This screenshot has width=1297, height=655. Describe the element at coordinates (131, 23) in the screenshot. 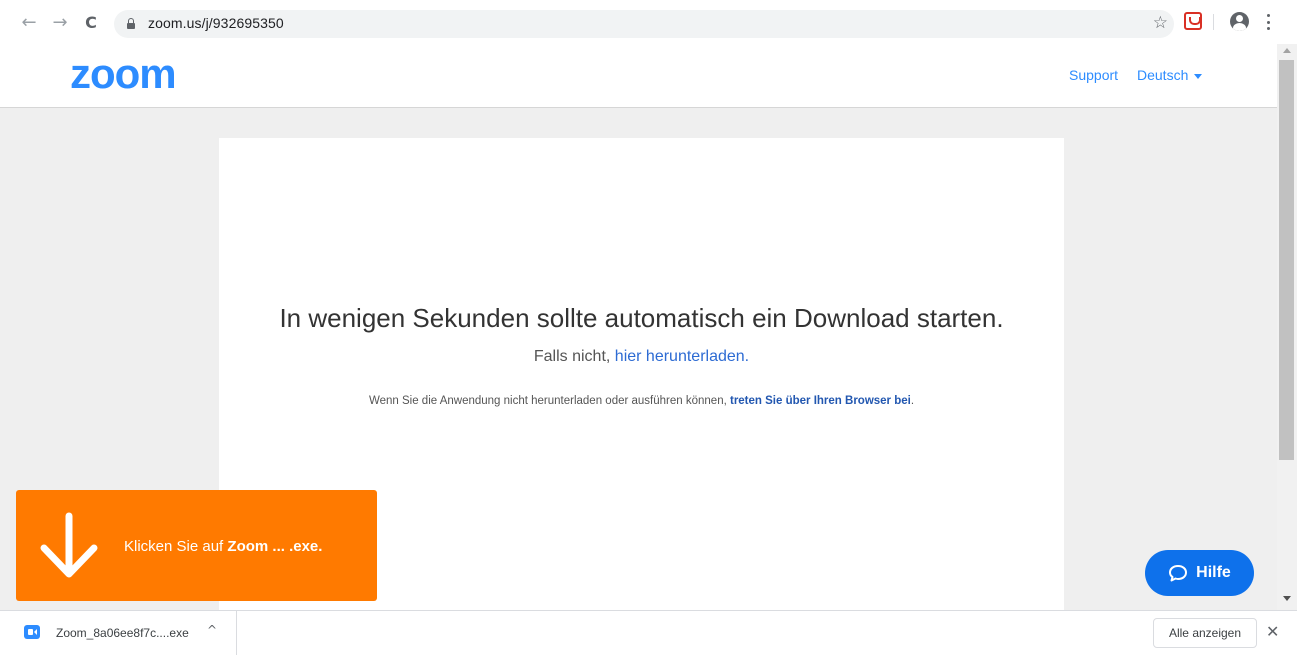

I see `lock-icon` at that location.